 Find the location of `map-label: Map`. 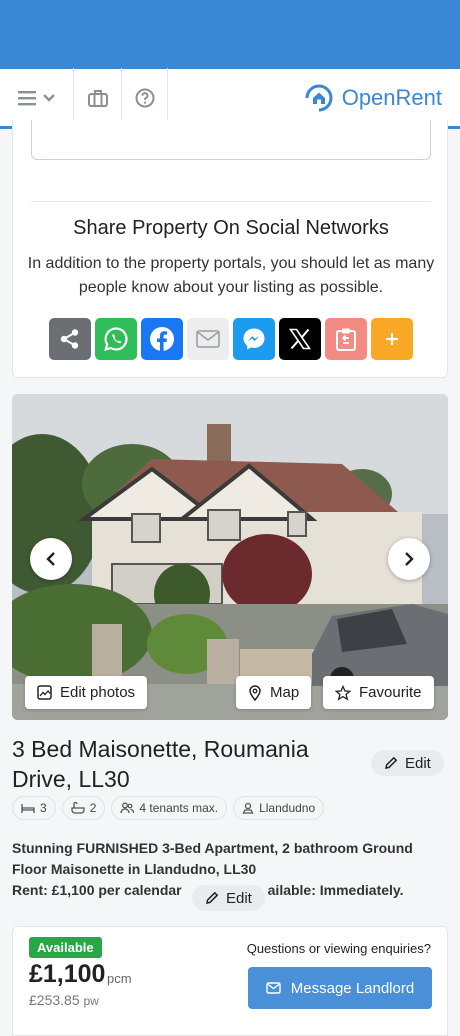

map-label: Map is located at coordinates (285, 692).